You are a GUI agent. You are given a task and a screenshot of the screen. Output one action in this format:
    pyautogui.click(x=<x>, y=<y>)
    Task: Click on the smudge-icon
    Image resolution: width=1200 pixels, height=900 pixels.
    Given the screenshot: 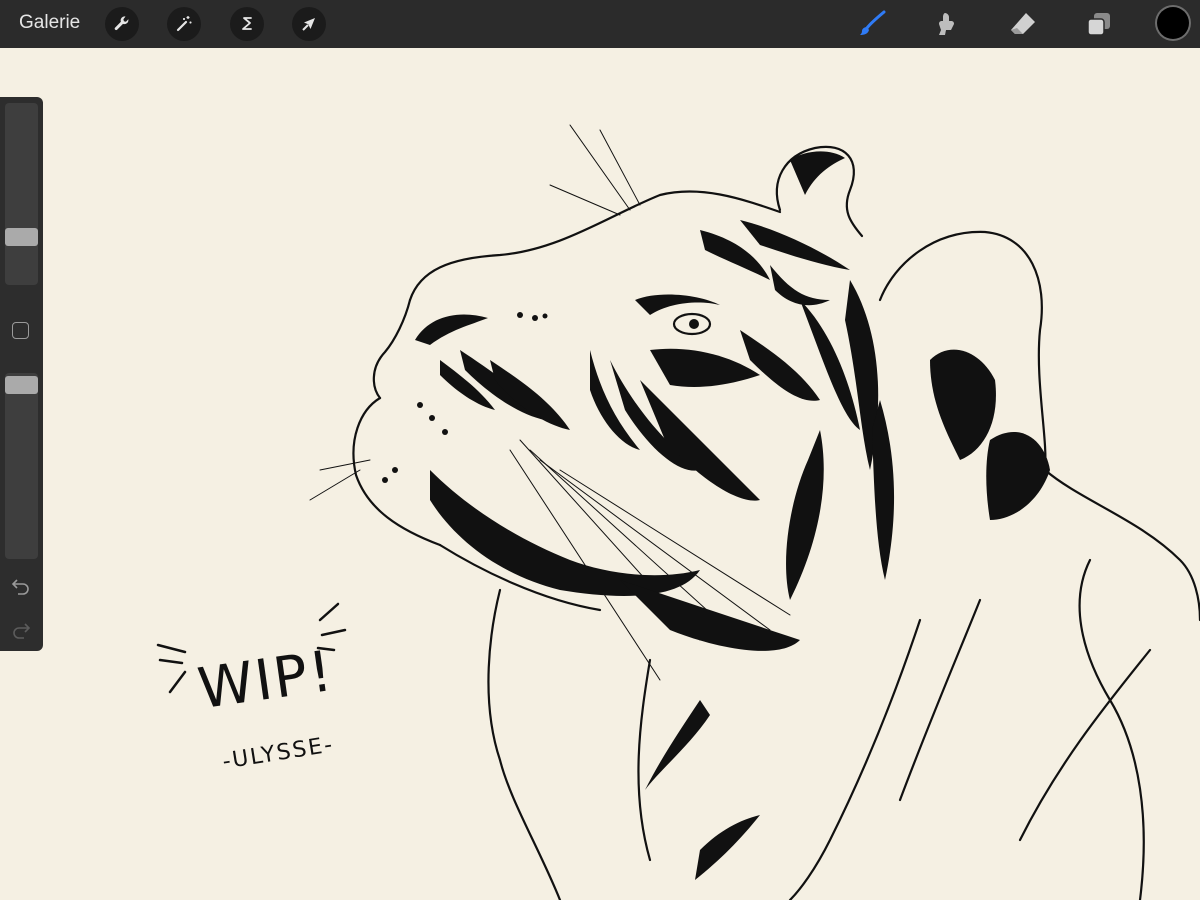 What is the action you would take?
    pyautogui.click(x=946, y=24)
    